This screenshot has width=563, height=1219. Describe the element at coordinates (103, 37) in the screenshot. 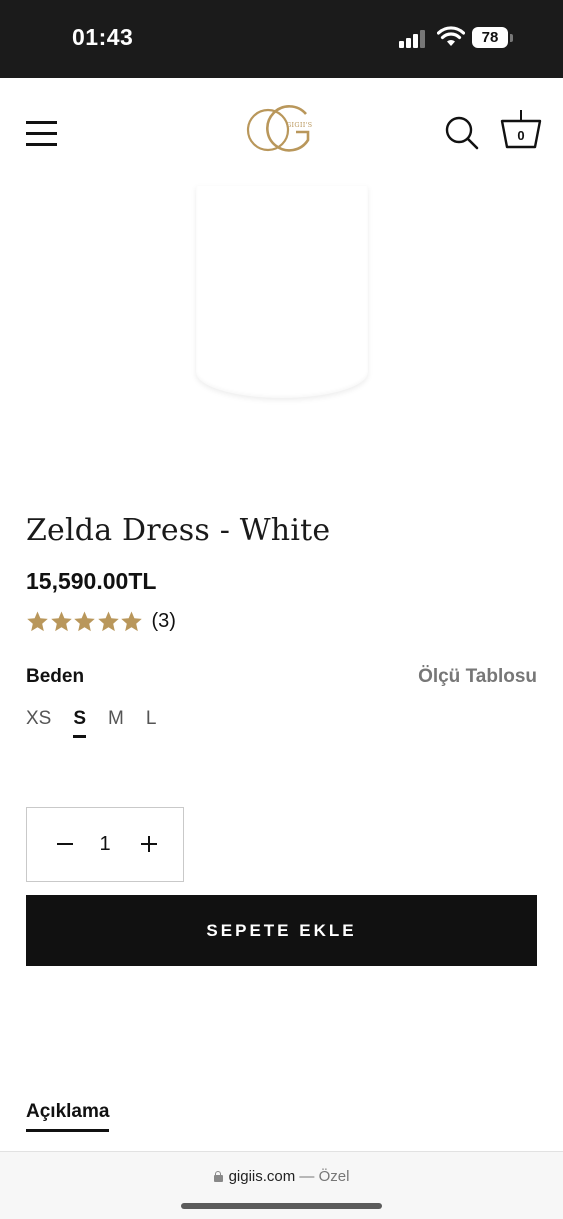

I see `status-time: 01:43` at that location.